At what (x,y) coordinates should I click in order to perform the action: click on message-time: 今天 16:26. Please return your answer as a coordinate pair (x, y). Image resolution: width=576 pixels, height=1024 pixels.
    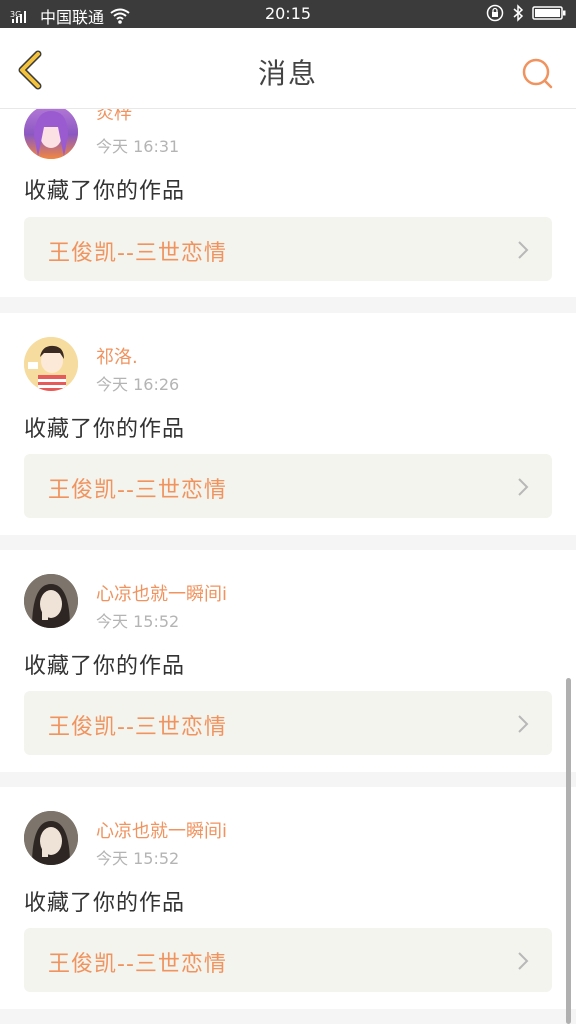
    Looking at the image, I should click on (138, 384).